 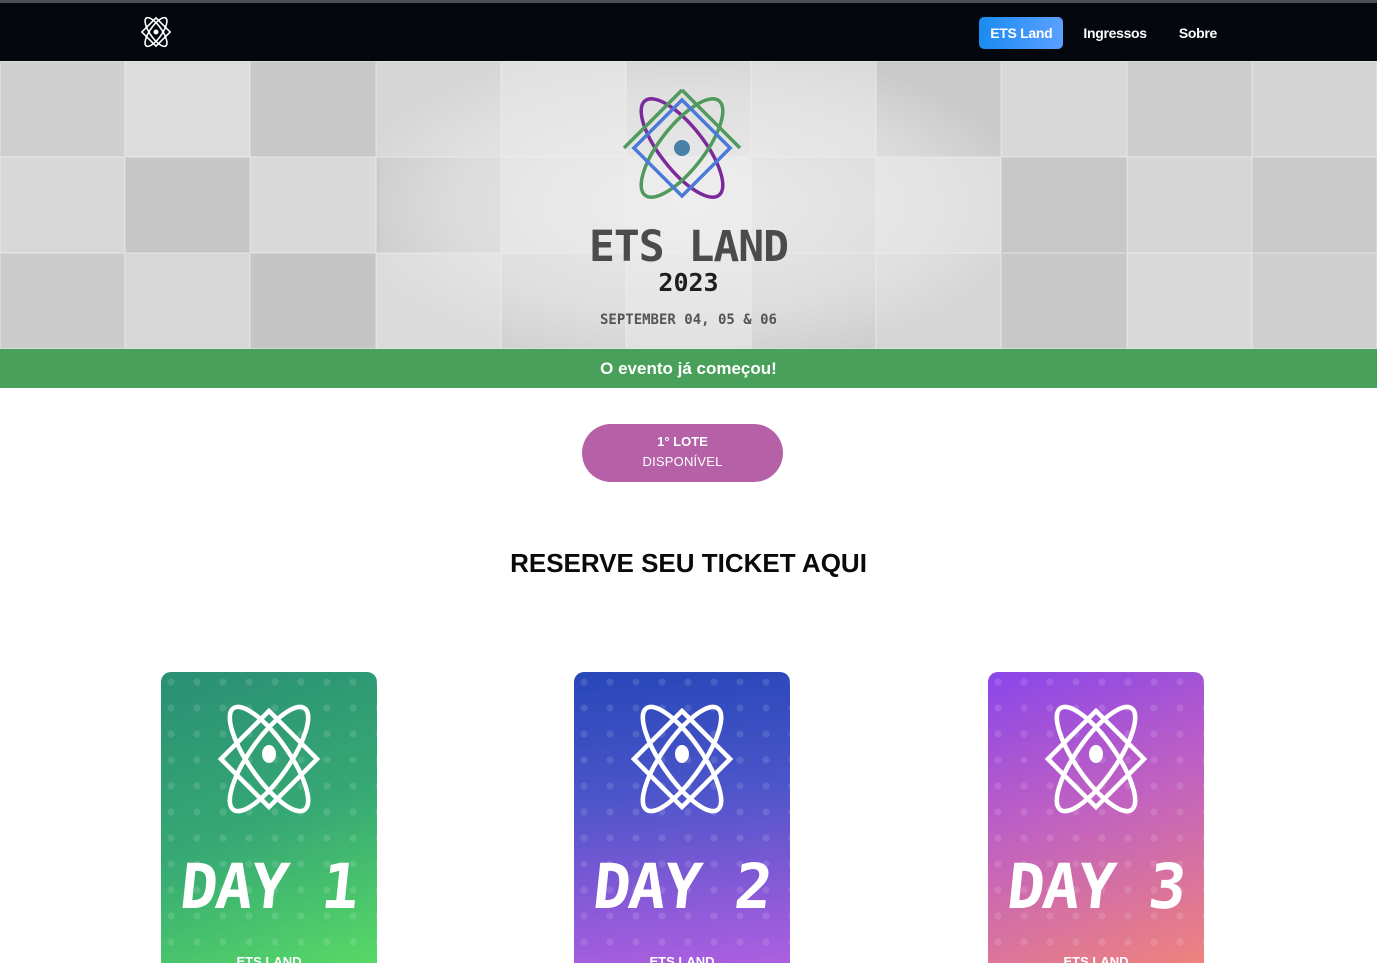 I want to click on ticket-day-label: DAY 1, so click(x=269, y=886).